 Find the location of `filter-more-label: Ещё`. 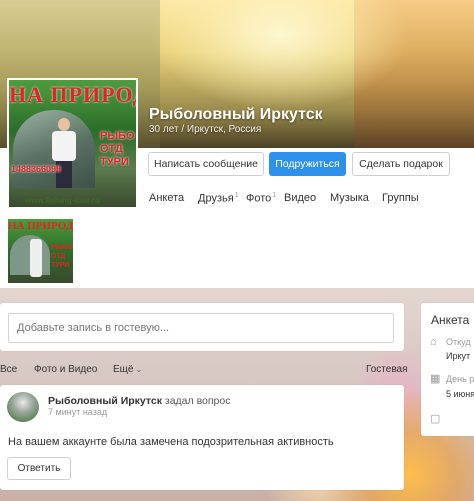

filter-more-label: Ещё is located at coordinates (123, 369).